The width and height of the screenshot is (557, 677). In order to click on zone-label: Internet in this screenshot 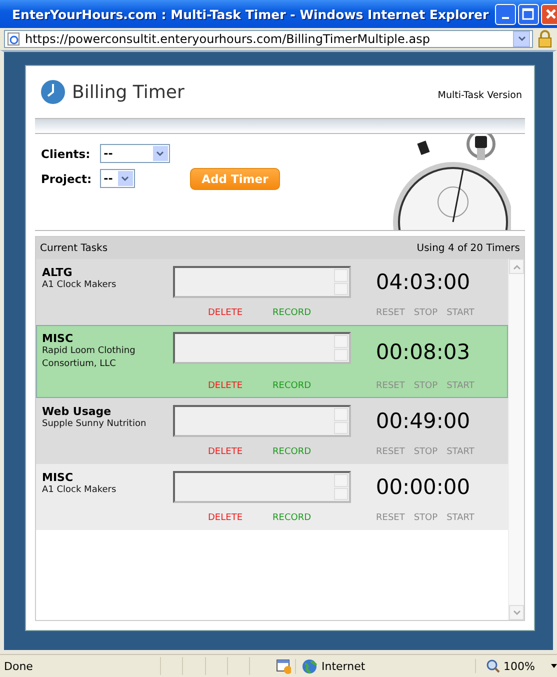, I will do `click(343, 666)`.